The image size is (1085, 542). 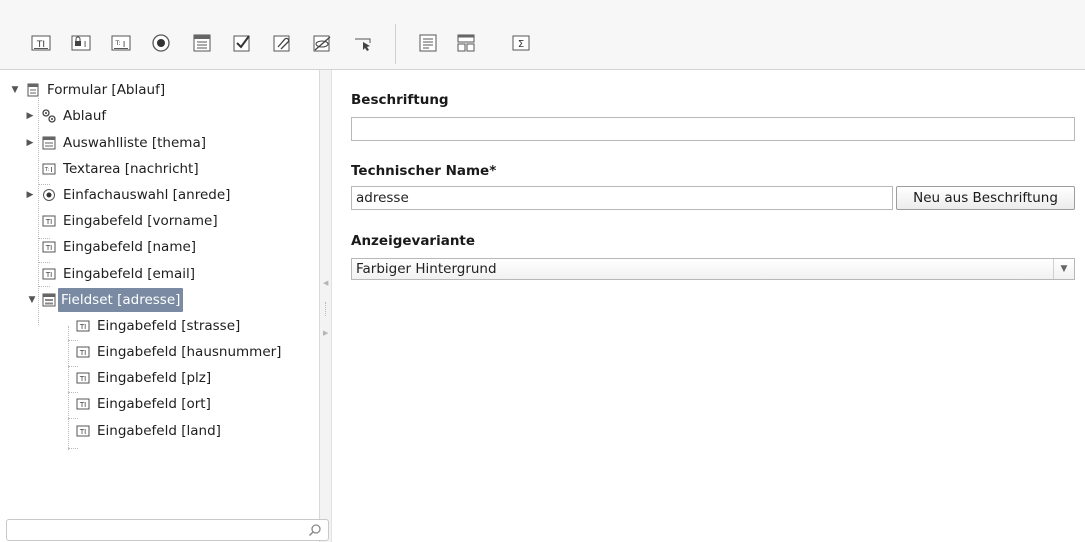 I want to click on tree-item: Ablauf, so click(x=84, y=116).